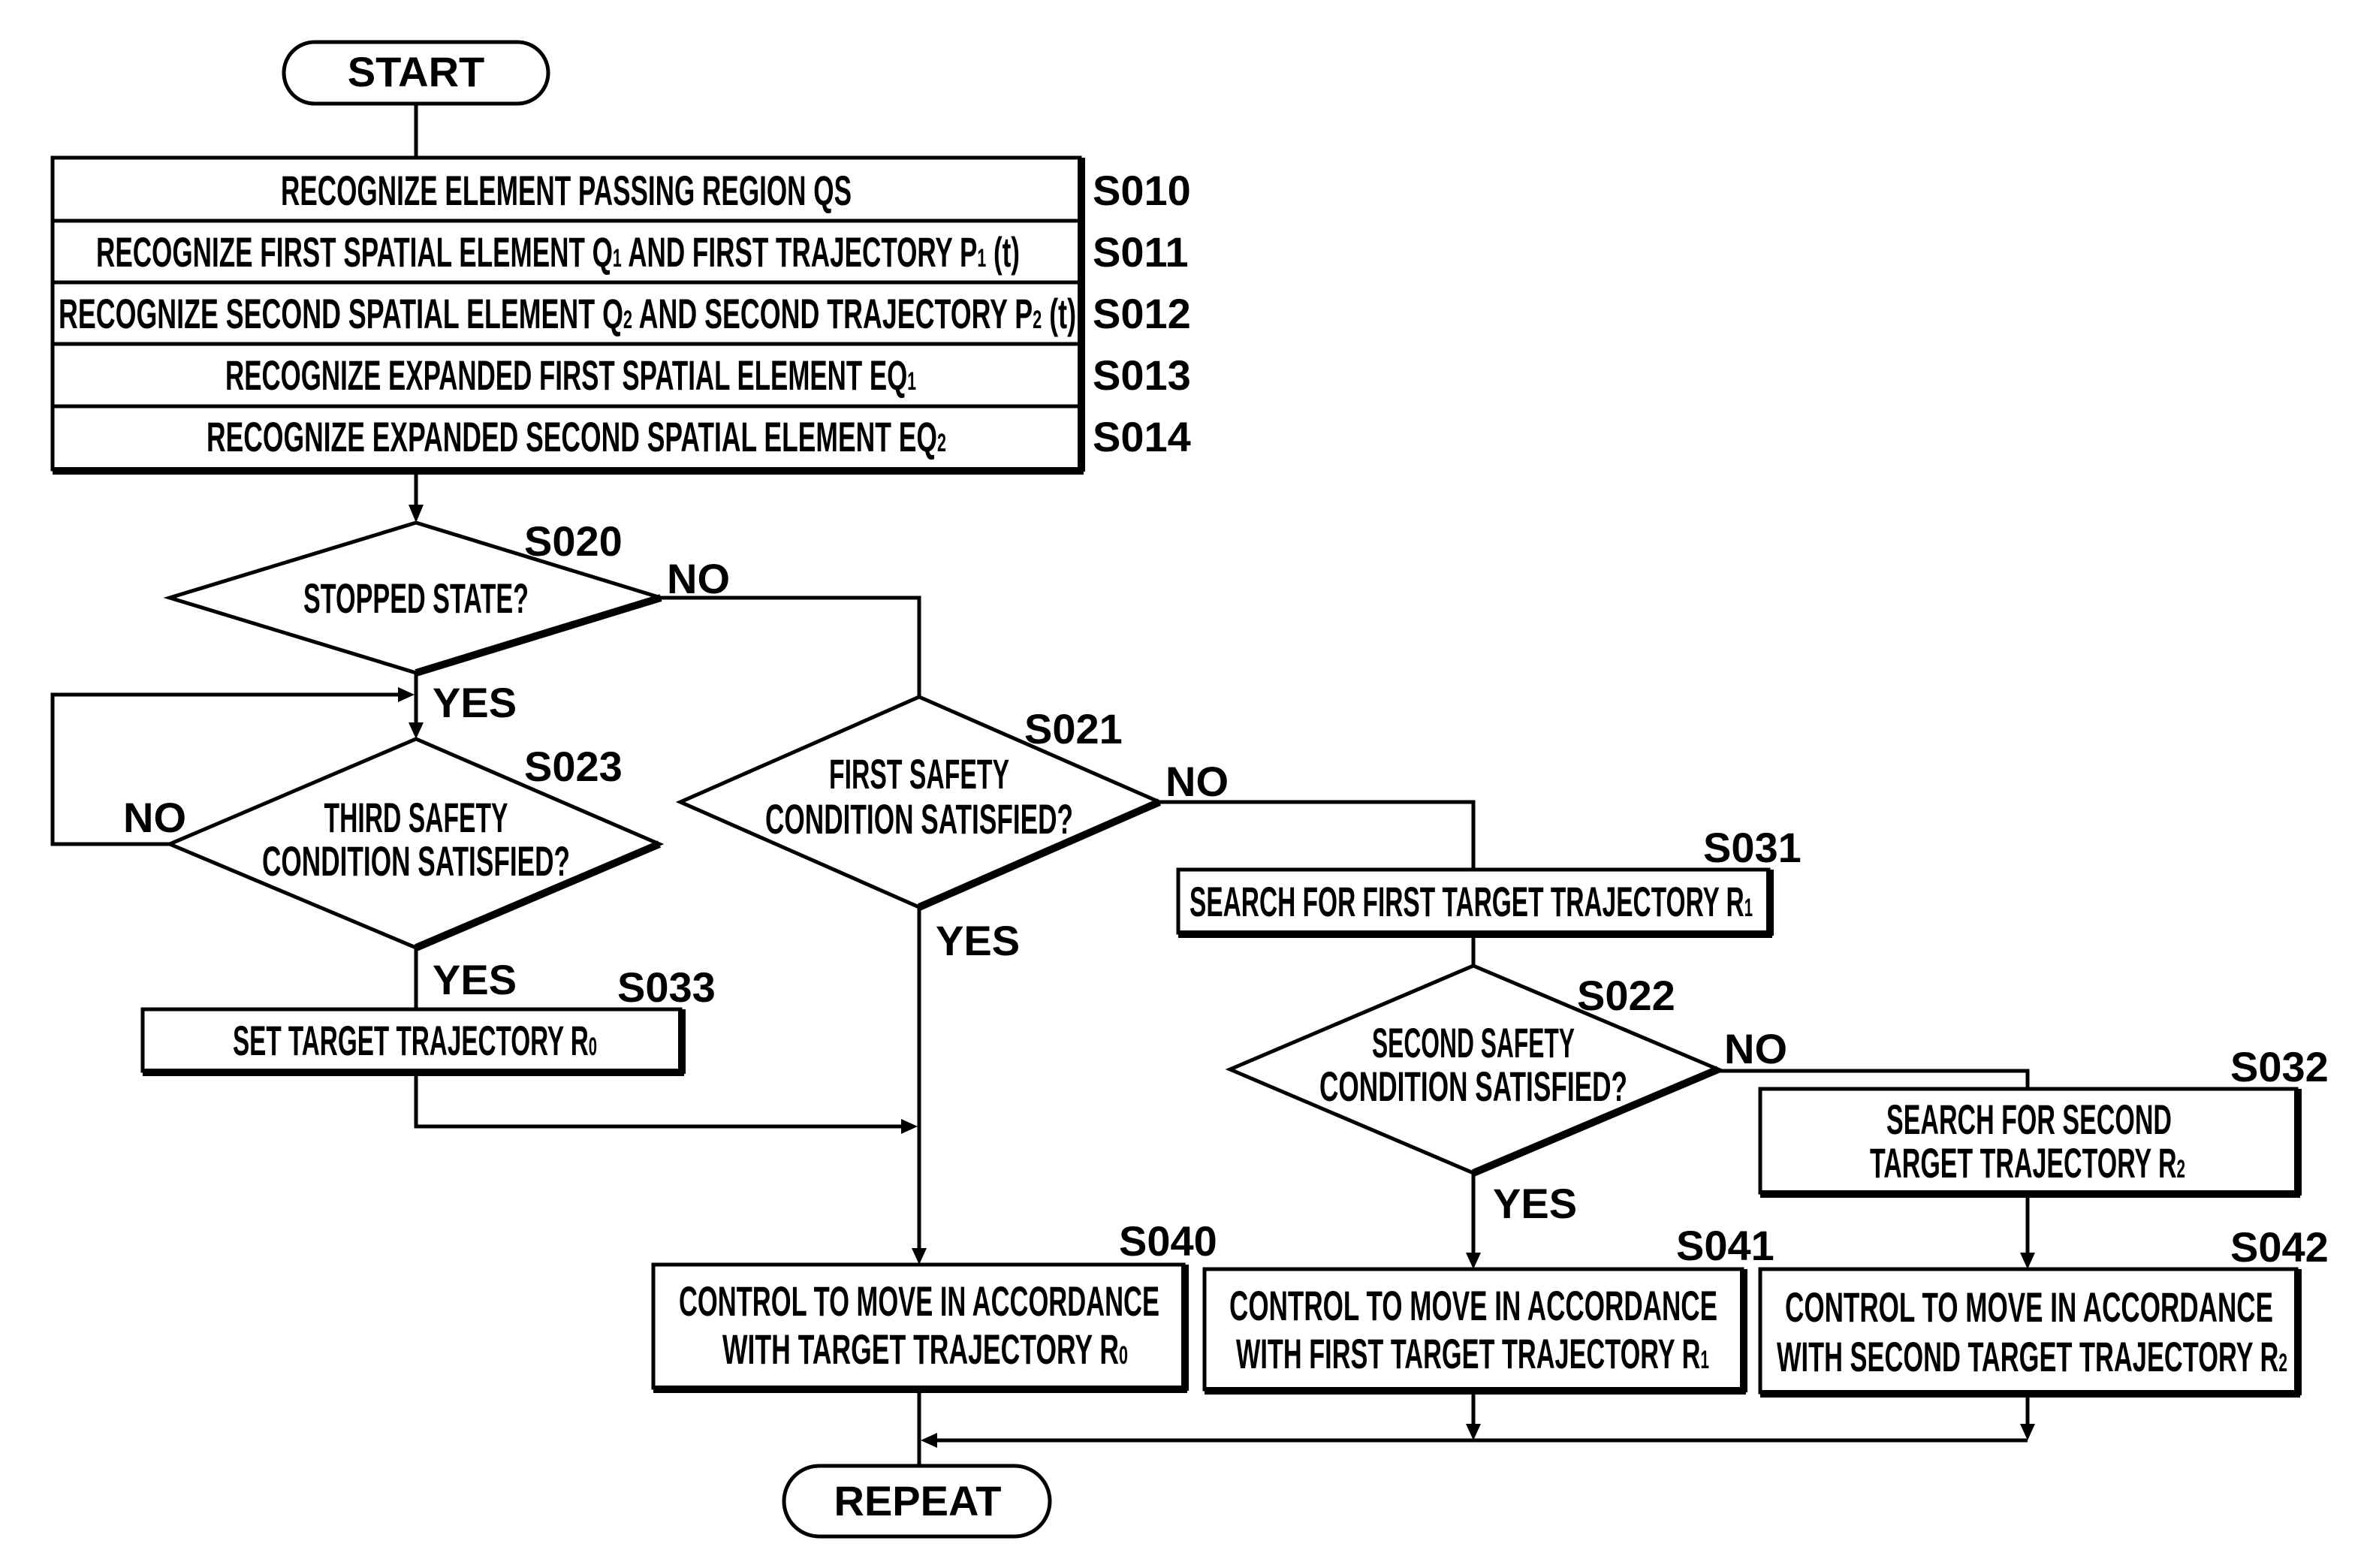 This screenshot has height=1568, width=2376. I want to click on step-label-s010: S010, so click(1142, 191).